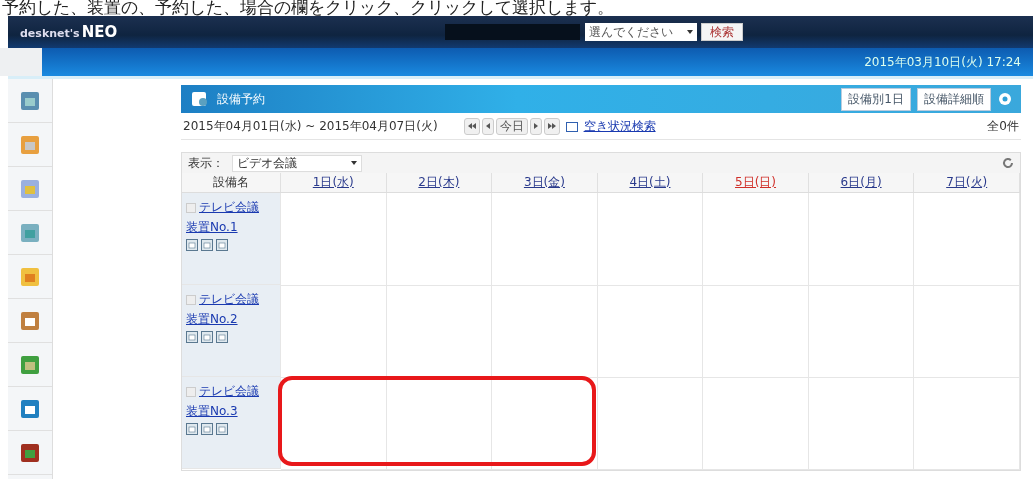 The height and width of the screenshot is (479, 1033). I want to click on day-header: 5日(日), so click(755, 183).